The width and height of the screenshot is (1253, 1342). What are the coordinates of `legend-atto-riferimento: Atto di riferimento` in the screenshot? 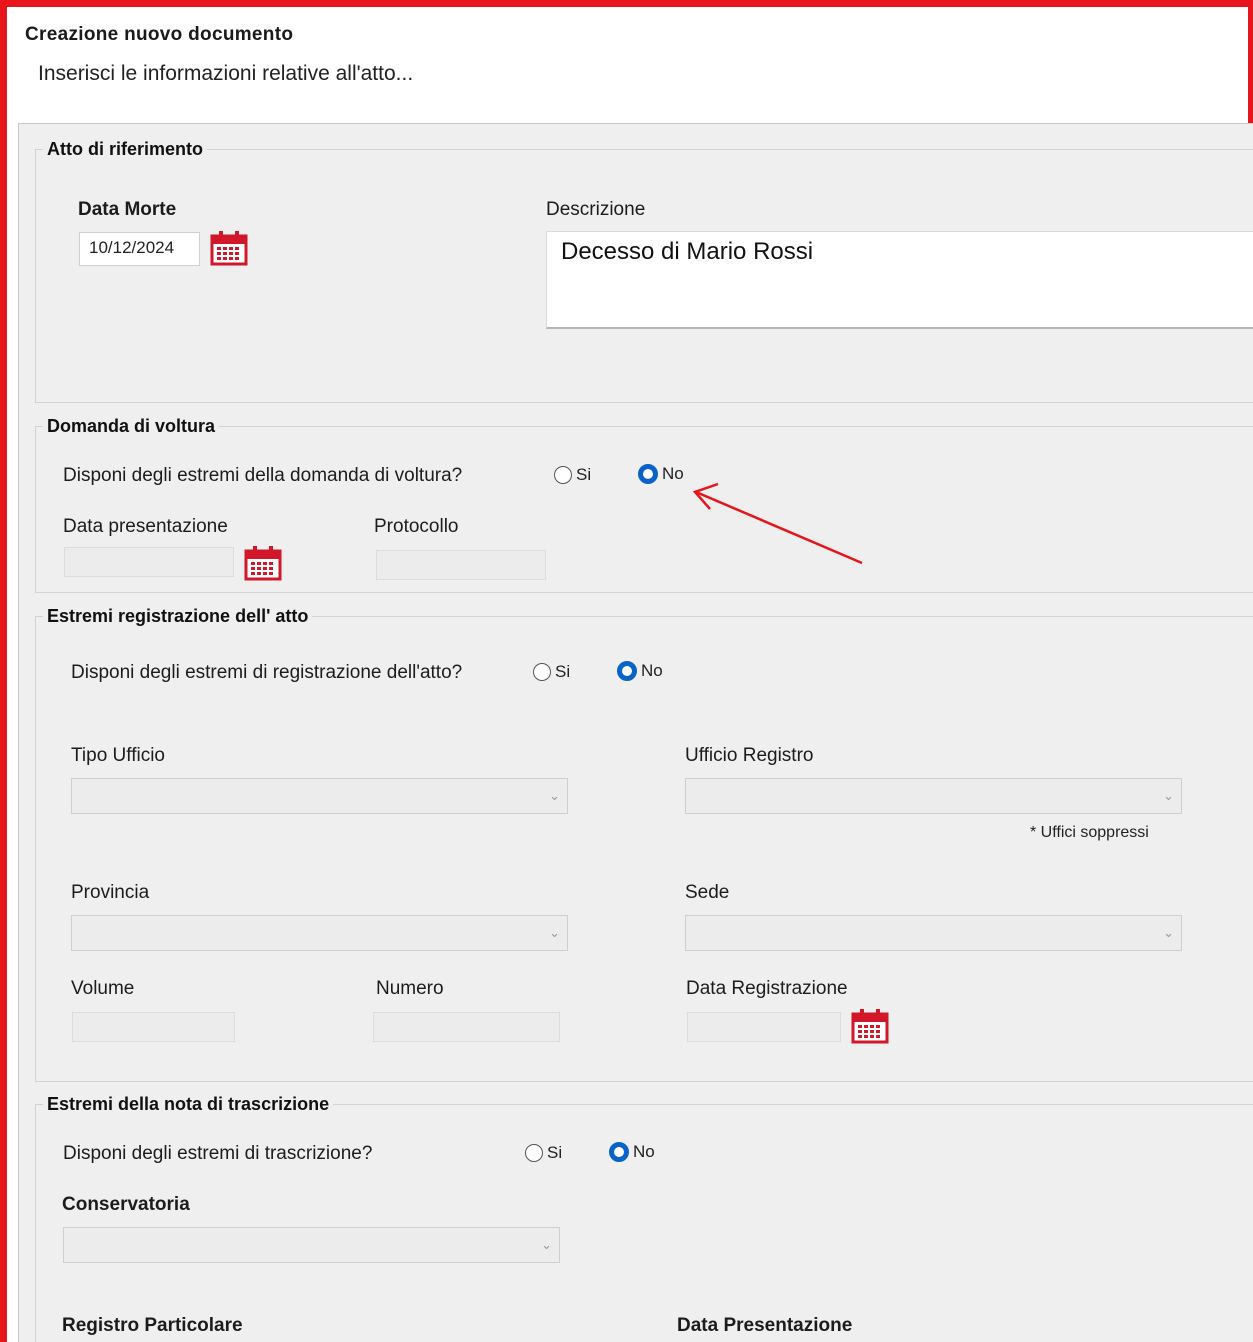 It's located at (125, 149).